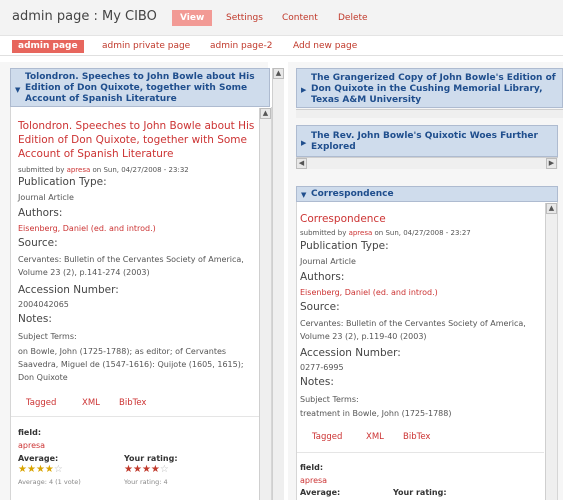 This screenshot has width=563, height=500. I want to click on left-accession-label: Accession Number:, so click(68, 290).